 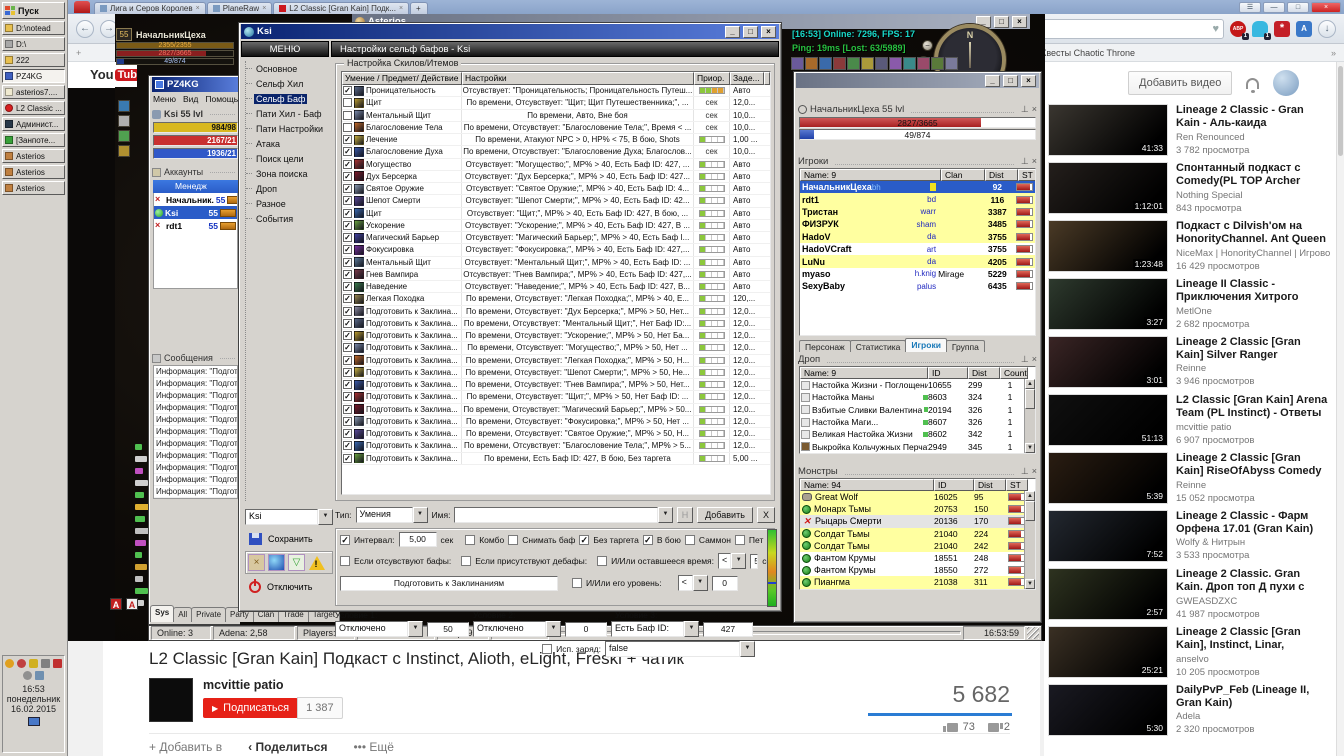 What do you see at coordinates (183, 614) in the screenshot?
I see `chat-tab: All` at bounding box center [183, 614].